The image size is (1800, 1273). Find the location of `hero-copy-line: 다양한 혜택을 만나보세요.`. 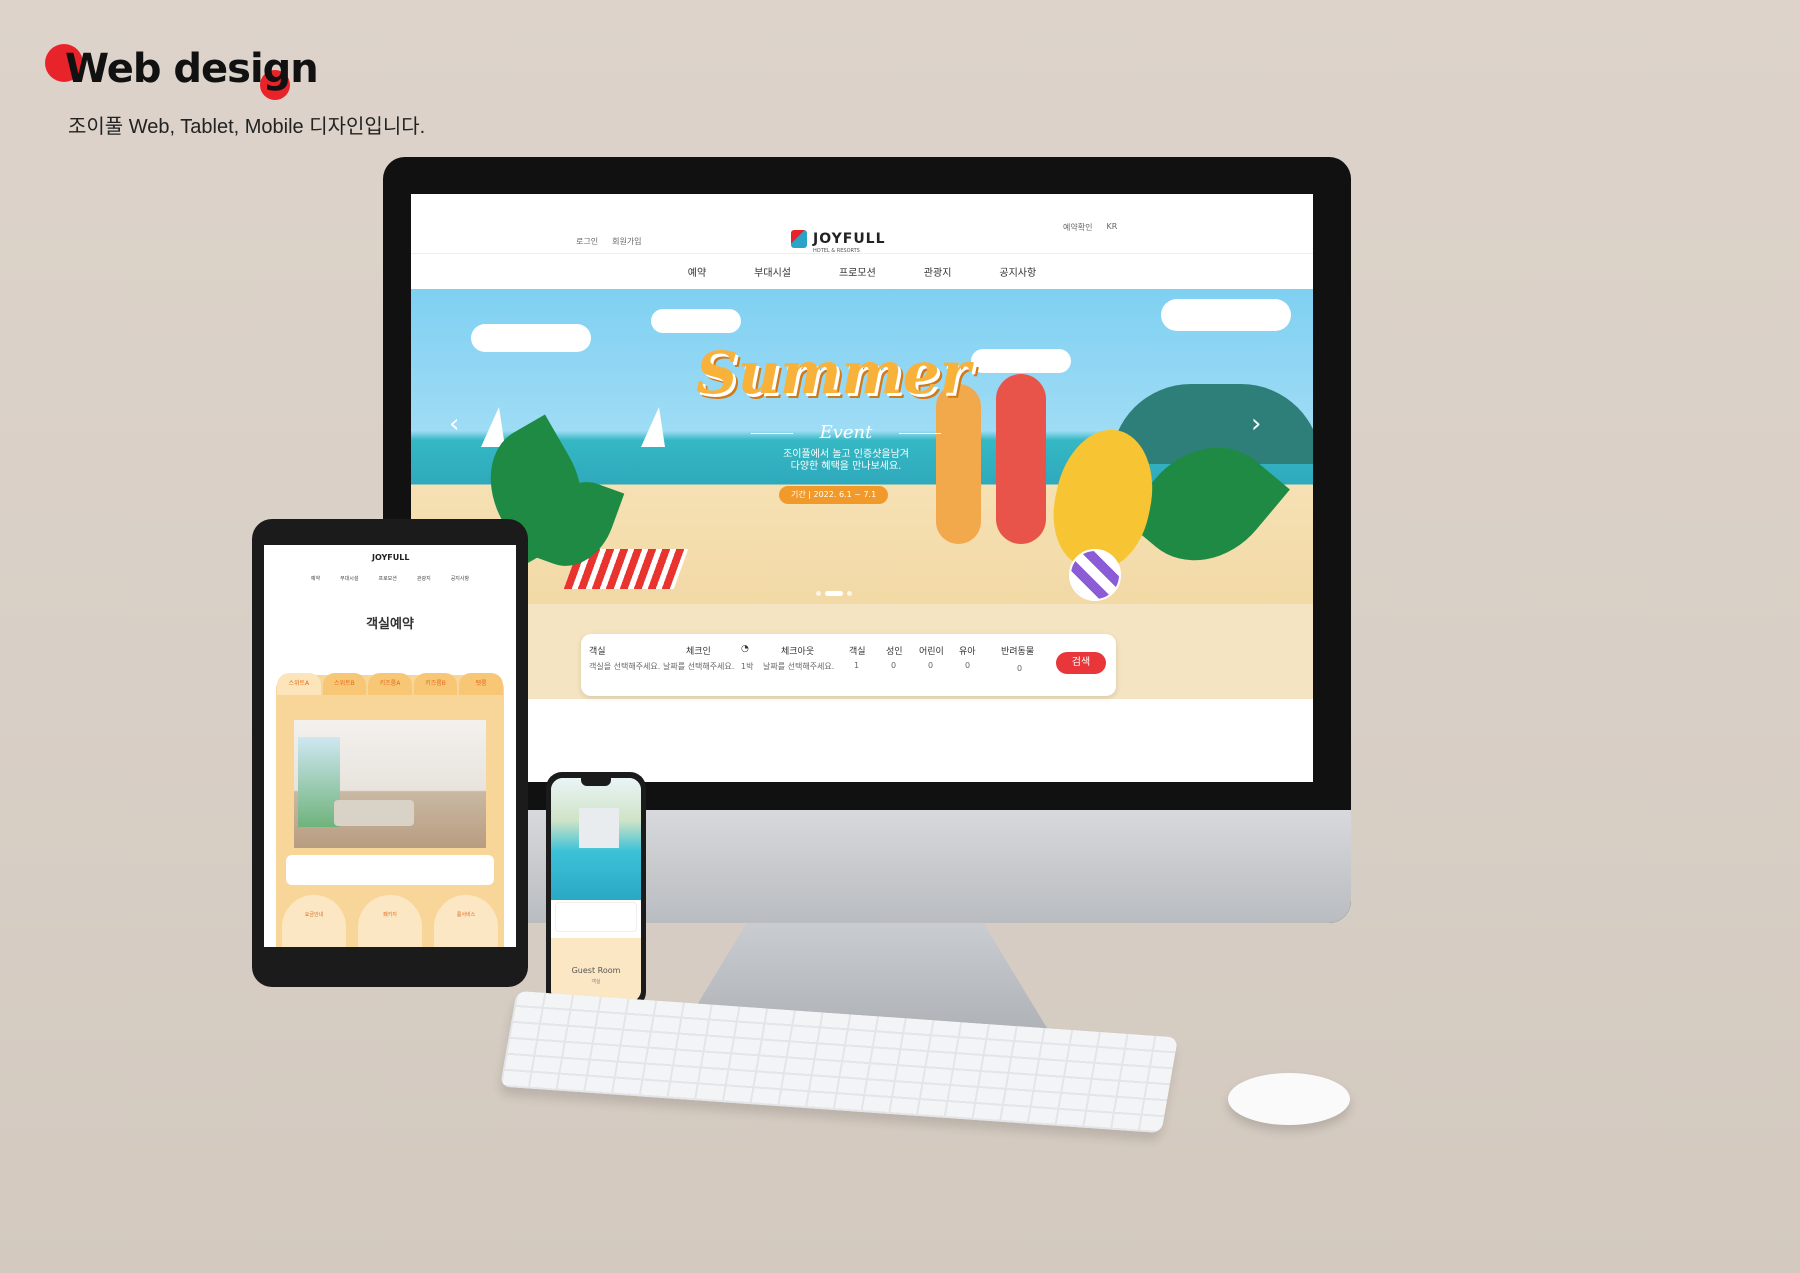

hero-copy-line: 다양한 혜택을 만나보세요. is located at coordinates (846, 466).